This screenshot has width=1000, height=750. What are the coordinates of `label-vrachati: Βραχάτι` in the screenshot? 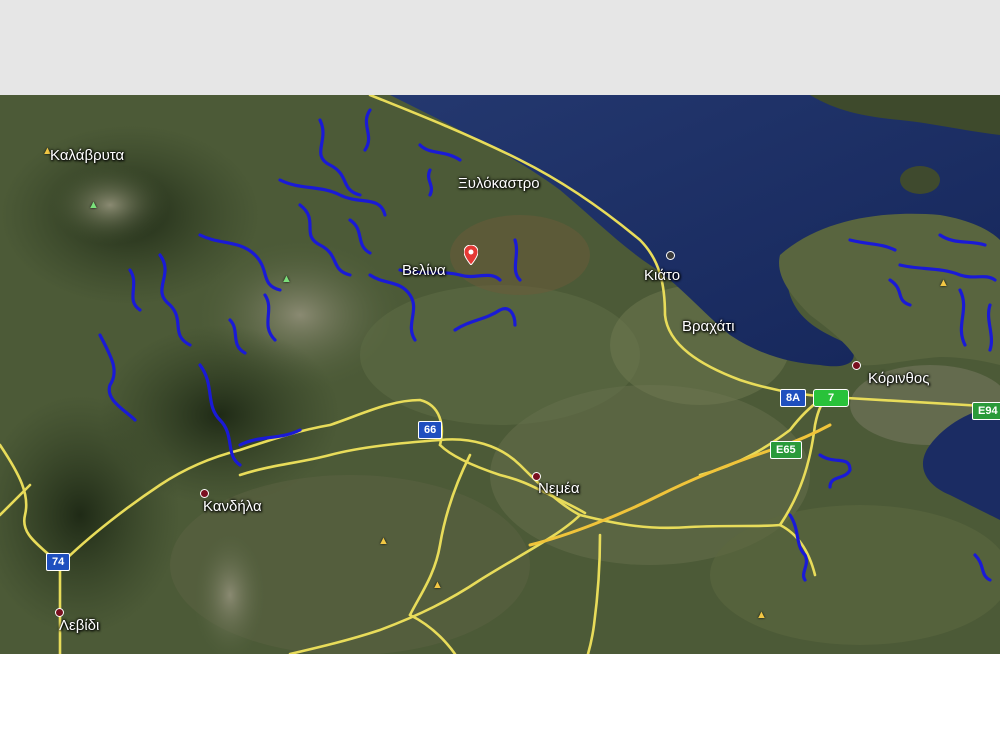 It's located at (708, 326).